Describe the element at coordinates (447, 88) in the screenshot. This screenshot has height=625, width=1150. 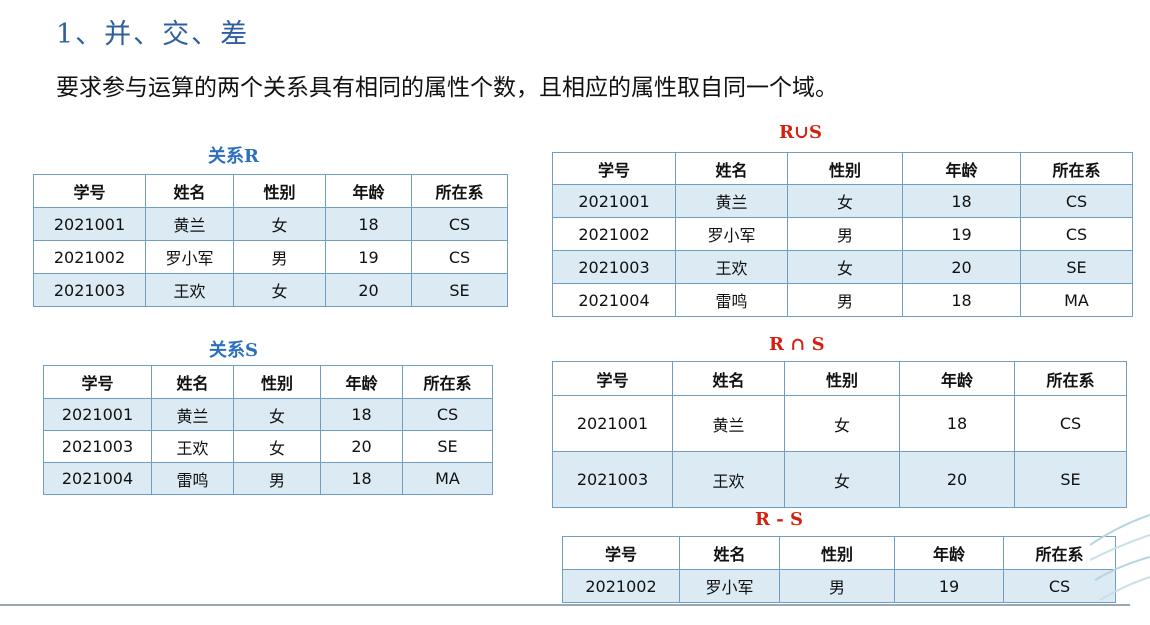
I see `slide-subheading: 要求参与运算的两个关系具有相同的属性个数，且相应的属性取自同一个域。` at that location.